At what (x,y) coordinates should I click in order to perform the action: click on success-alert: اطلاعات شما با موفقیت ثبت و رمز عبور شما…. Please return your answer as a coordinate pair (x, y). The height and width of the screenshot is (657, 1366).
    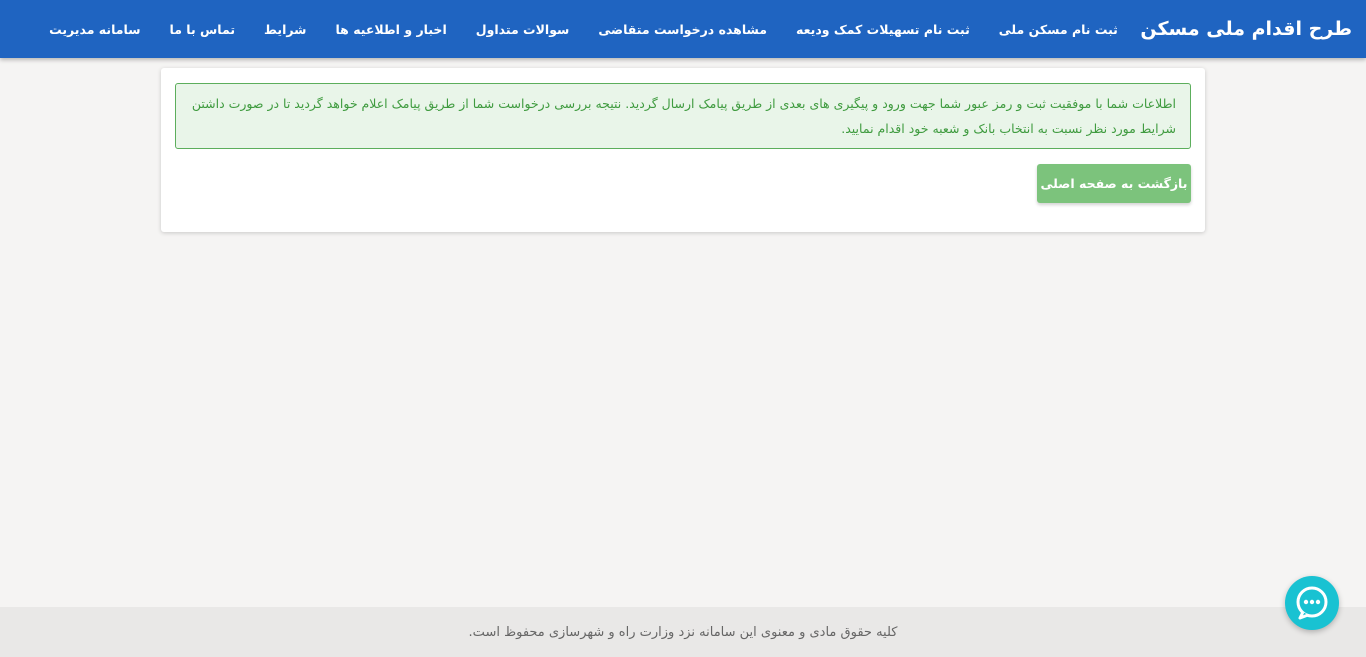
    Looking at the image, I should click on (683, 116).